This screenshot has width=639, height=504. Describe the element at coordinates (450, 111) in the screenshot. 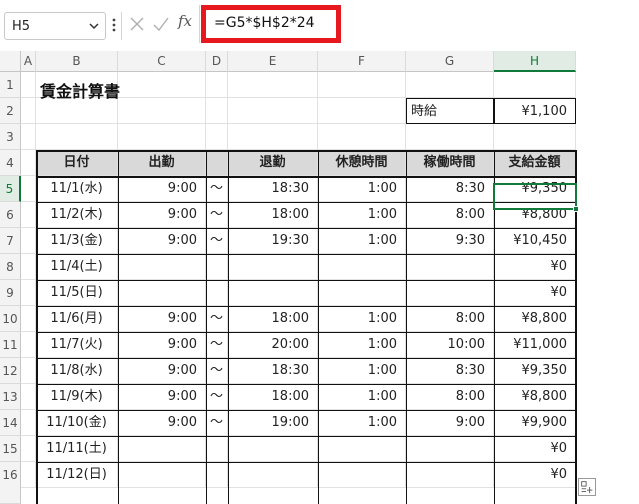

I see `wage-label-cell: 時給` at that location.